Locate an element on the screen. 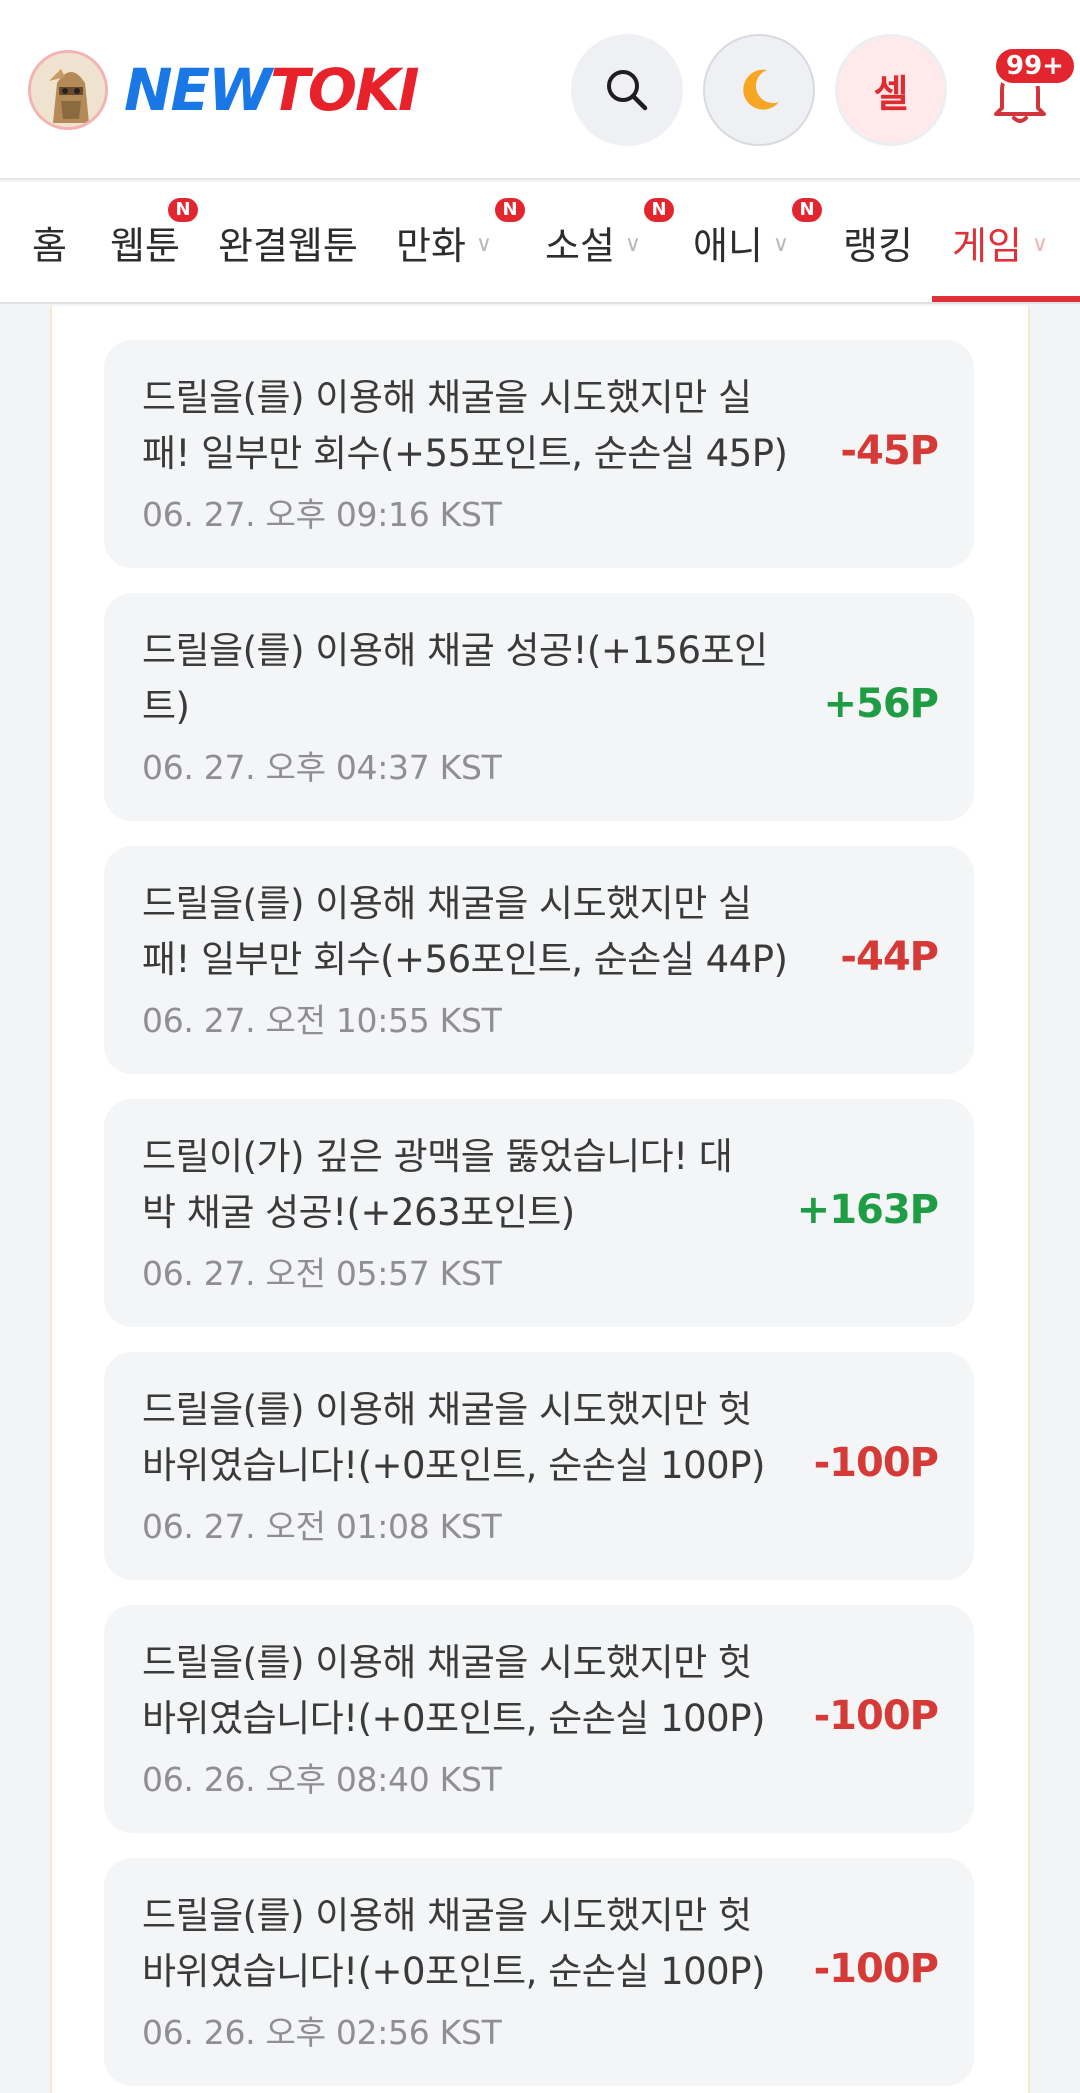 The width and height of the screenshot is (1080, 2093). category-nav: 홈 웹툰 N 완결웹툰 만화 ∨ N 소설 ∨ N 애니 ∨ N 랭킹 게임 ∨ is located at coordinates (540, 243).